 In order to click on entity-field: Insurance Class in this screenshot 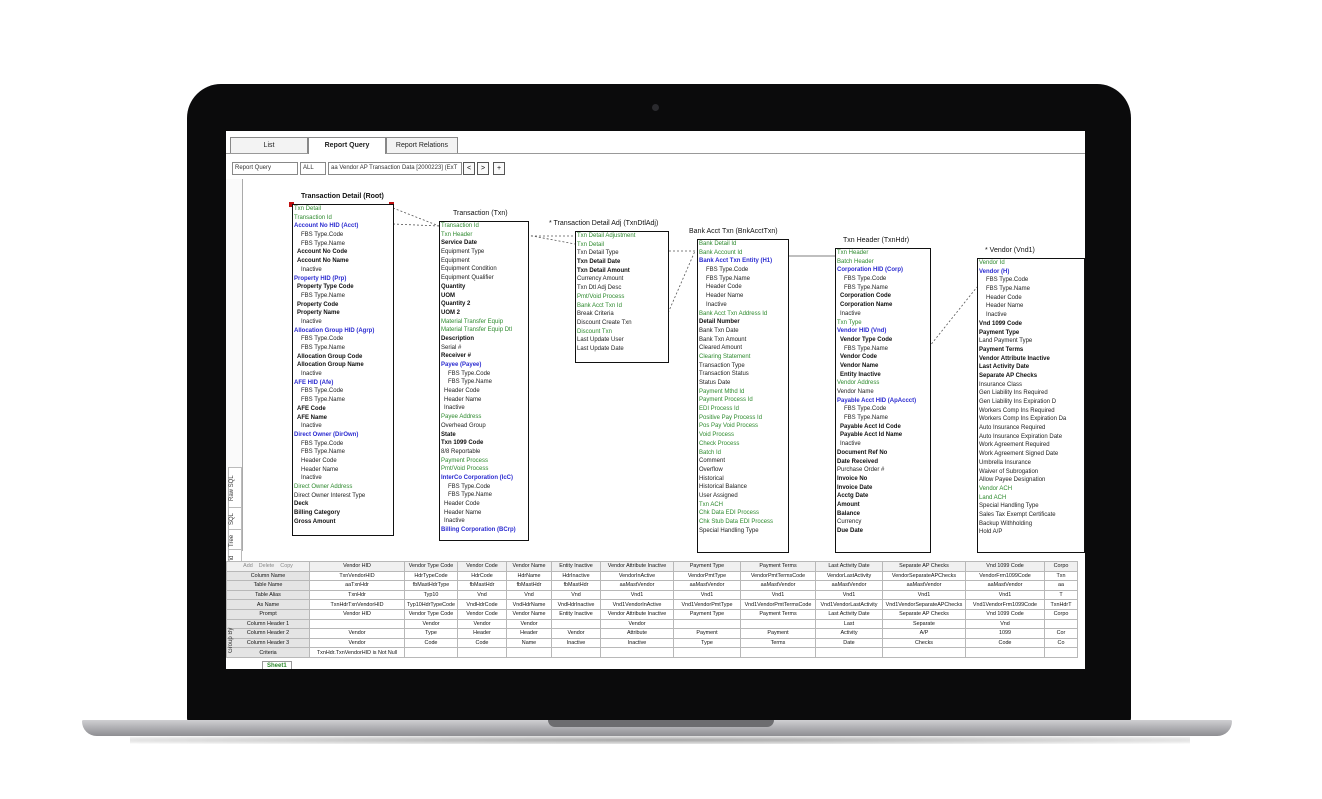, I will do `click(1031, 385)`.